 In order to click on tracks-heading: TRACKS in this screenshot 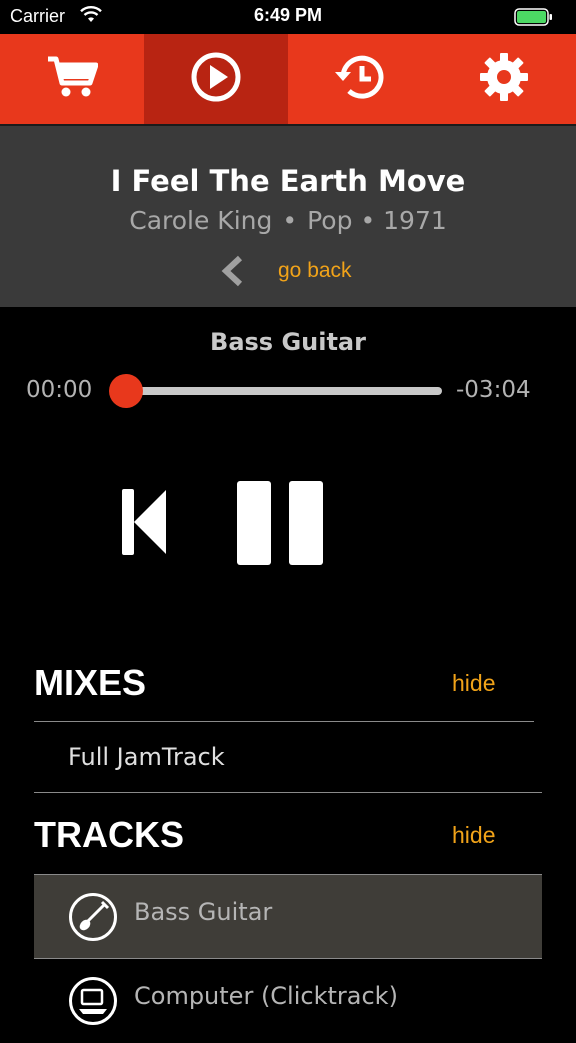, I will do `click(109, 834)`.